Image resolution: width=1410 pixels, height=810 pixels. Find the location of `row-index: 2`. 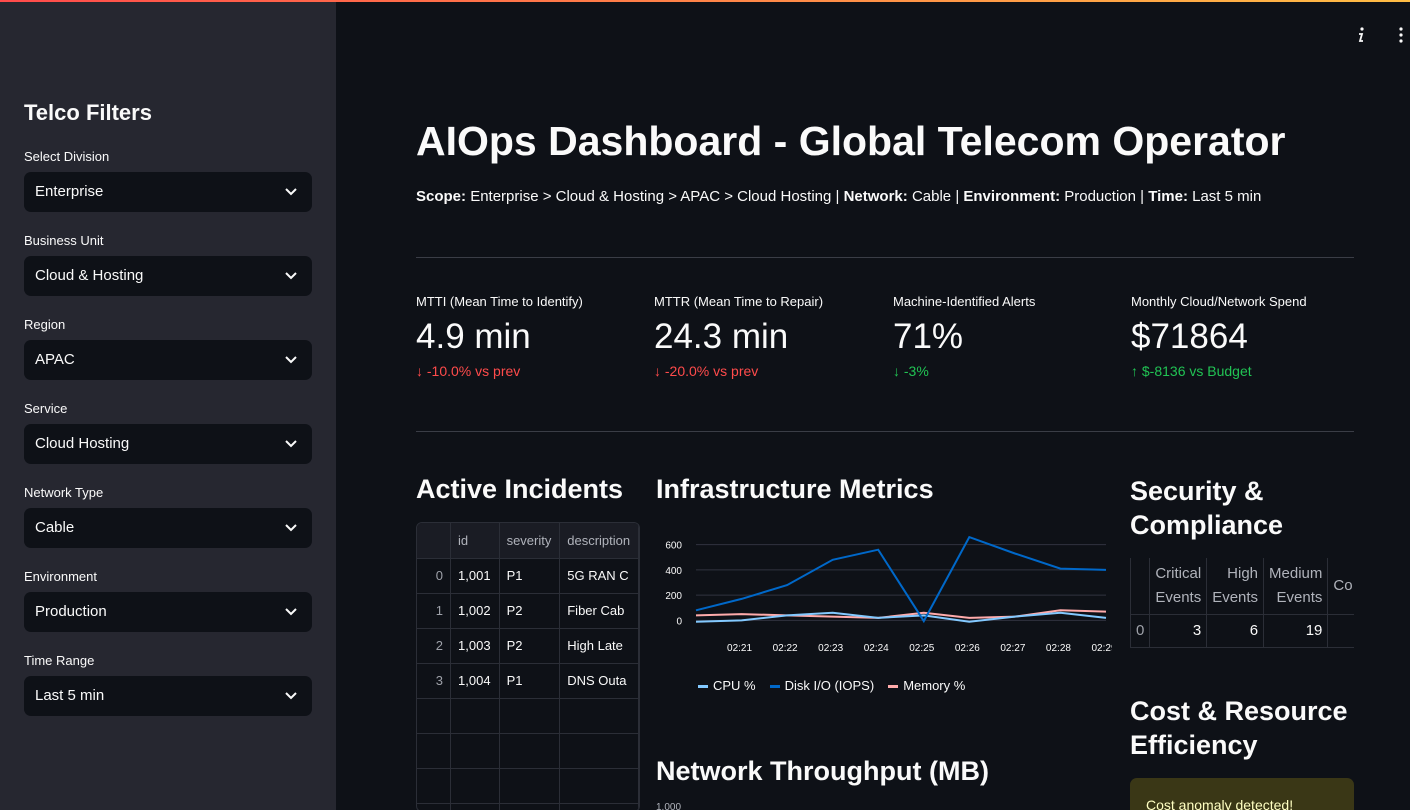

row-index: 2 is located at coordinates (434, 646).